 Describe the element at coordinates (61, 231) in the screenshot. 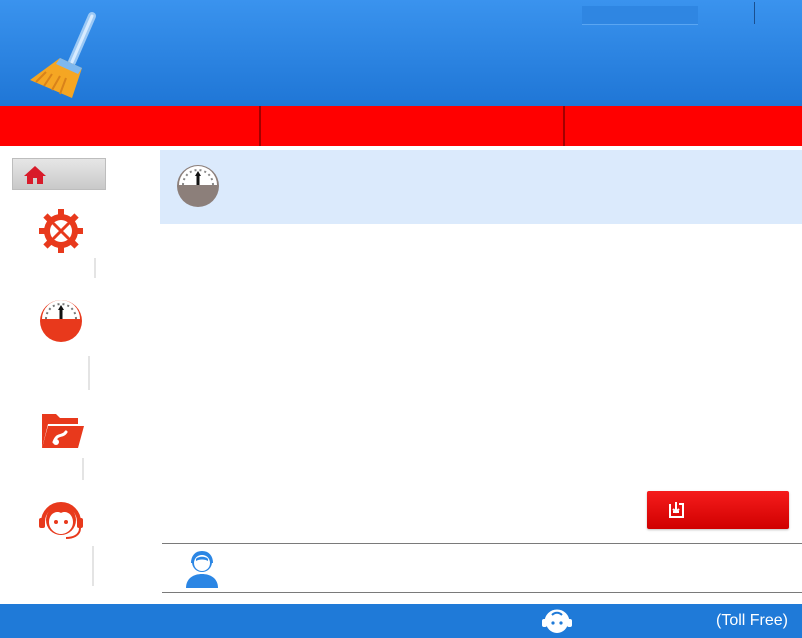

I see `gear-tools-icon` at that location.